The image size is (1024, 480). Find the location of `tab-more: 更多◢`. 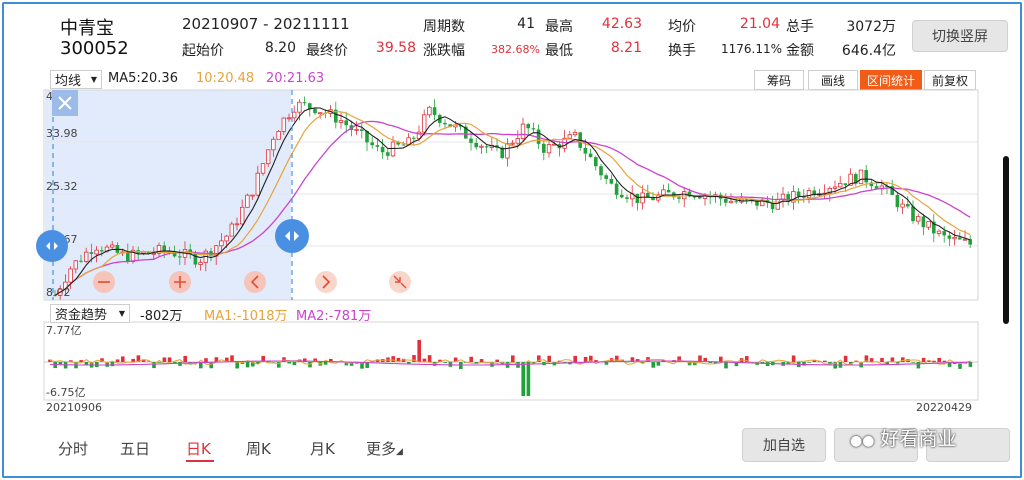

tab-more: 更多◢ is located at coordinates (384, 448).